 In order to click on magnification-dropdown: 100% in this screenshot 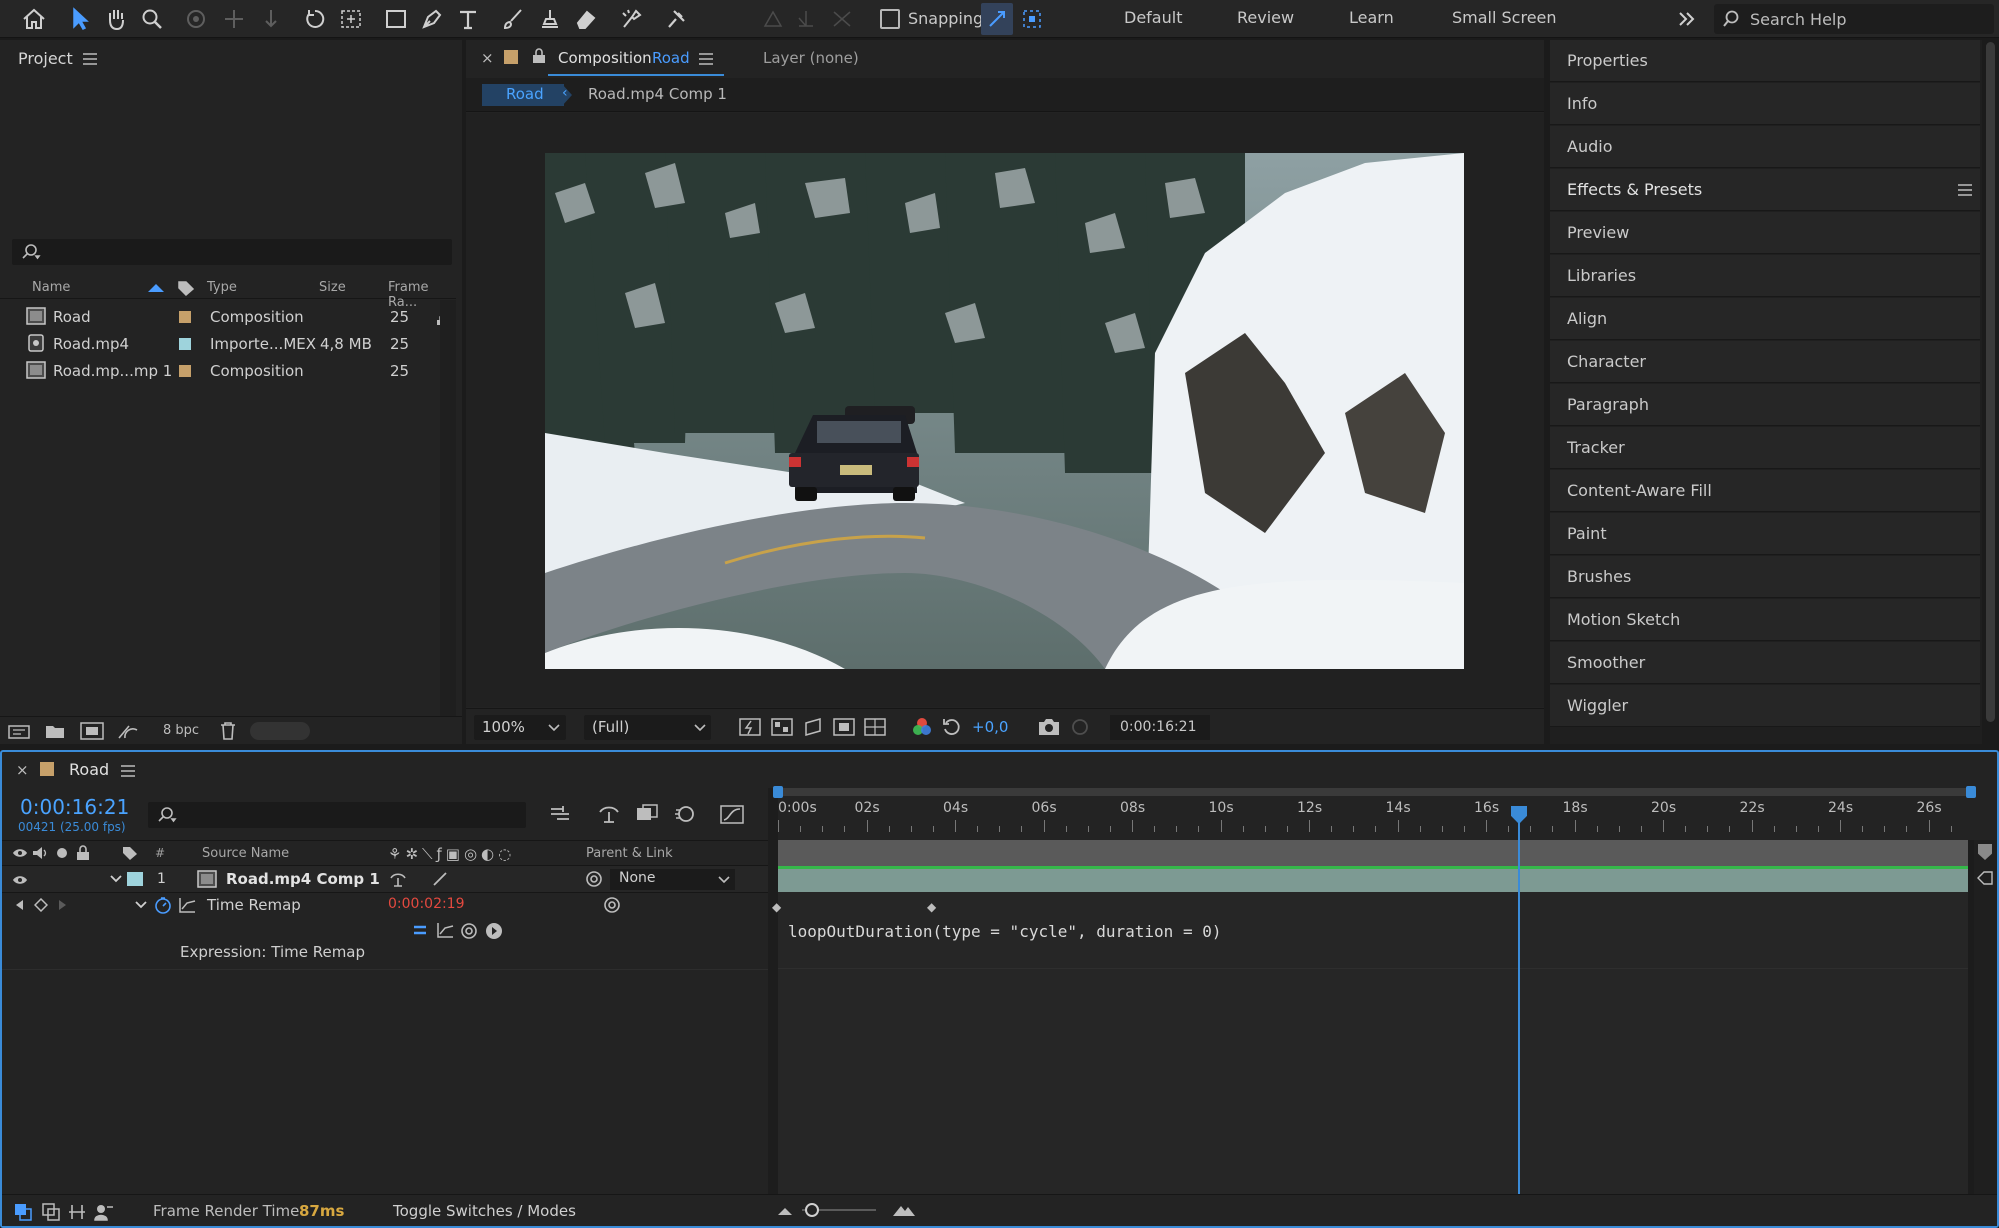, I will do `click(520, 727)`.